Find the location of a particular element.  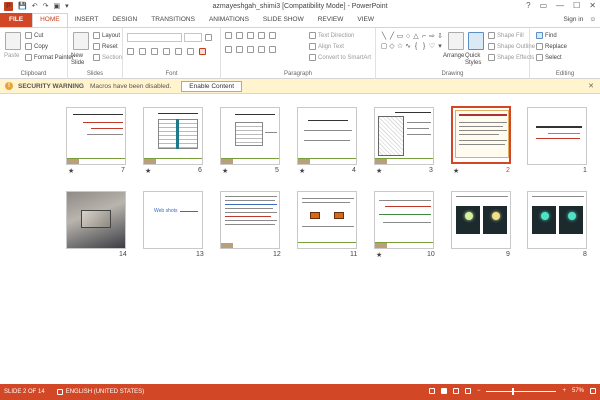

format-painter-button: Format Painter is located at coordinates (49, 57).